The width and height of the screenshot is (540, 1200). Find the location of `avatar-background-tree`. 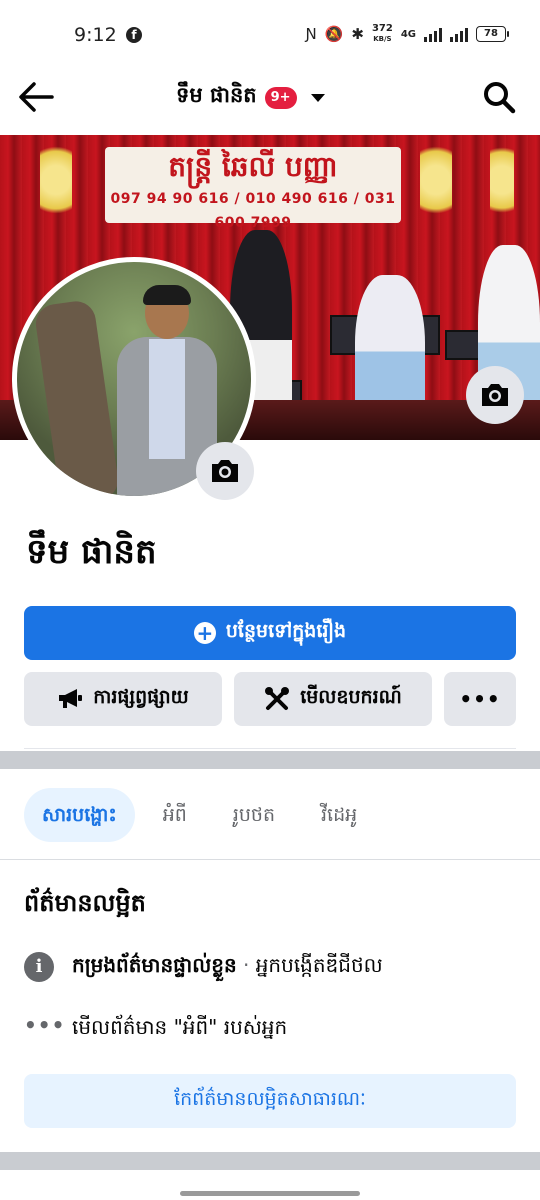

avatar-background-tree is located at coordinates (77, 397).